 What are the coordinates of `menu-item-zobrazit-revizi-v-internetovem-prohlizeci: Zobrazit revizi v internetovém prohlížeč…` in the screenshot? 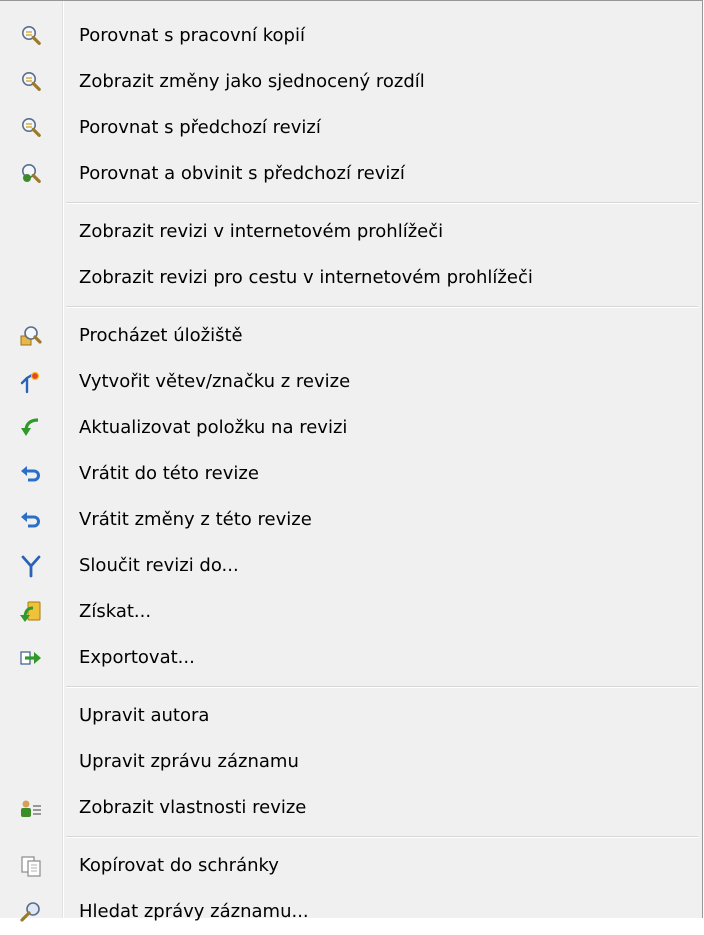 It's located at (351, 232).